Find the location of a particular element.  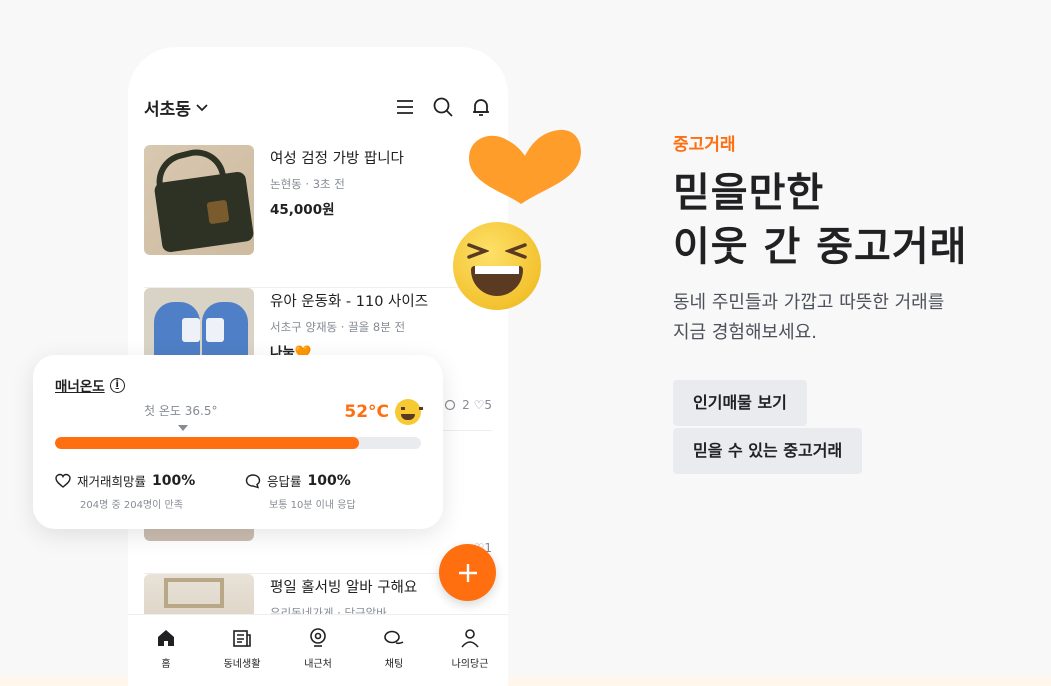

rehire-metric: 재거래희망률 100% is located at coordinates (125, 480).